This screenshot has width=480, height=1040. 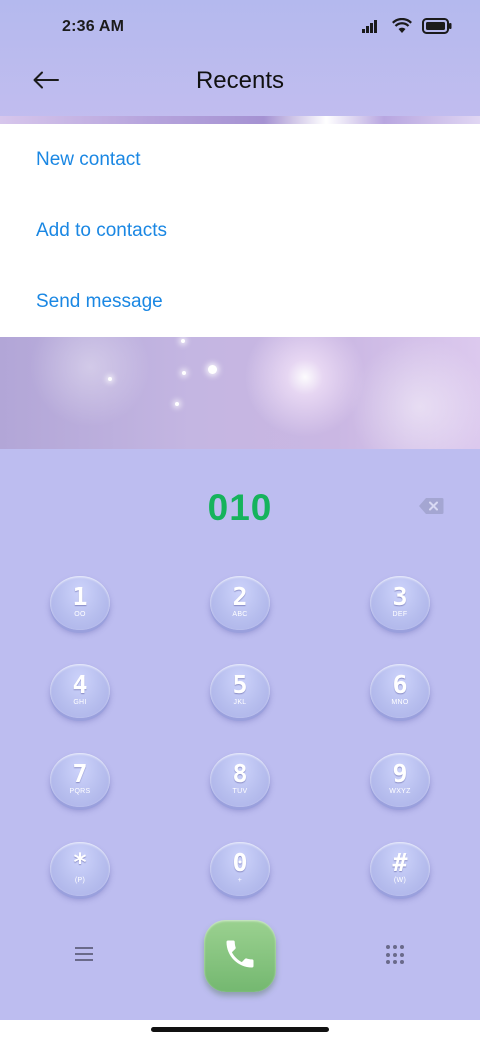 I want to click on key-letters: WXYZ, so click(x=400, y=791).